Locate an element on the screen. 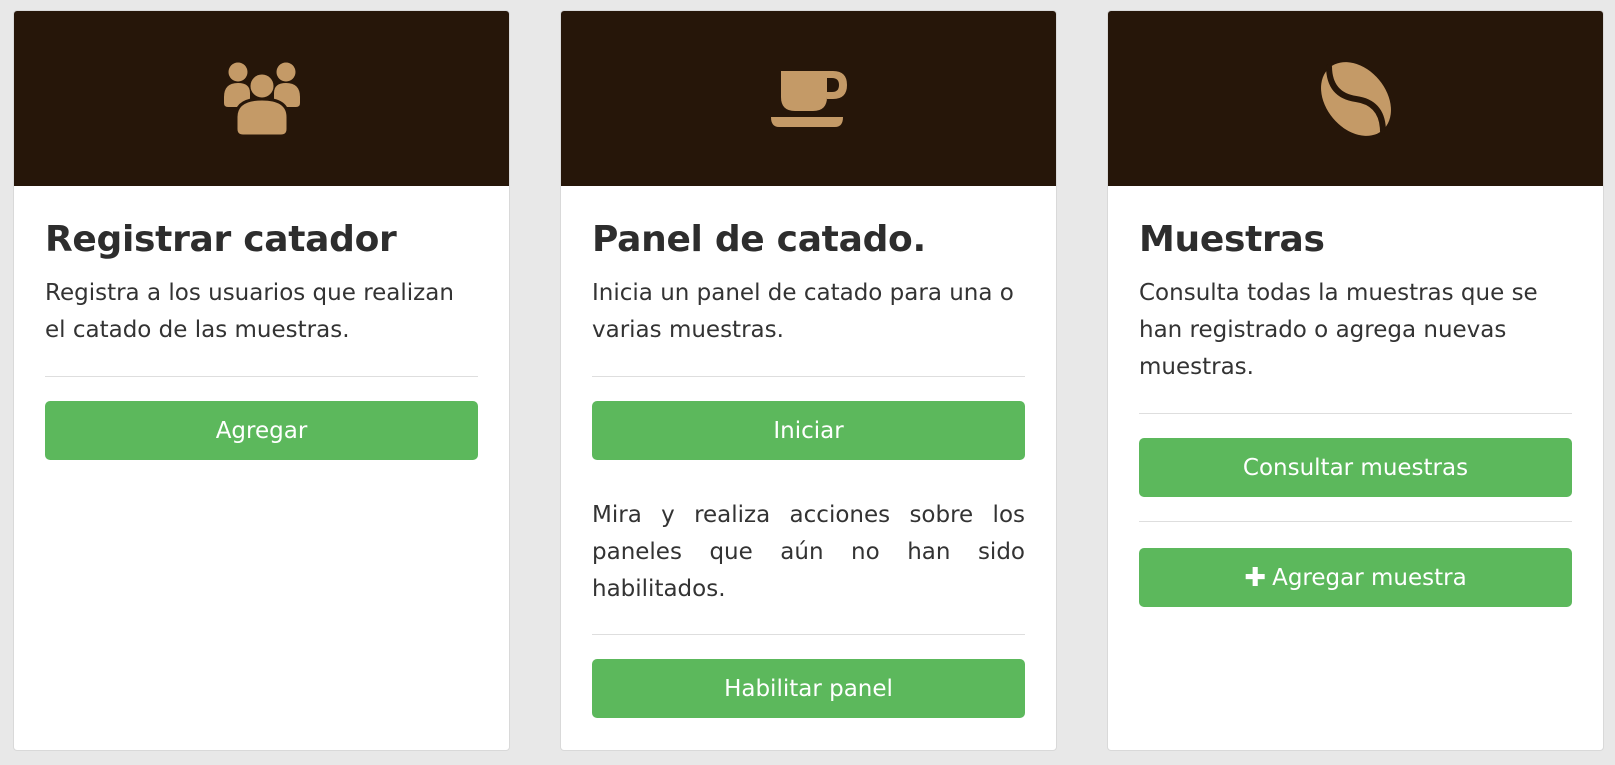 The width and height of the screenshot is (1615, 765). consultar-muestras-button: Consultar muestras is located at coordinates (1355, 467).